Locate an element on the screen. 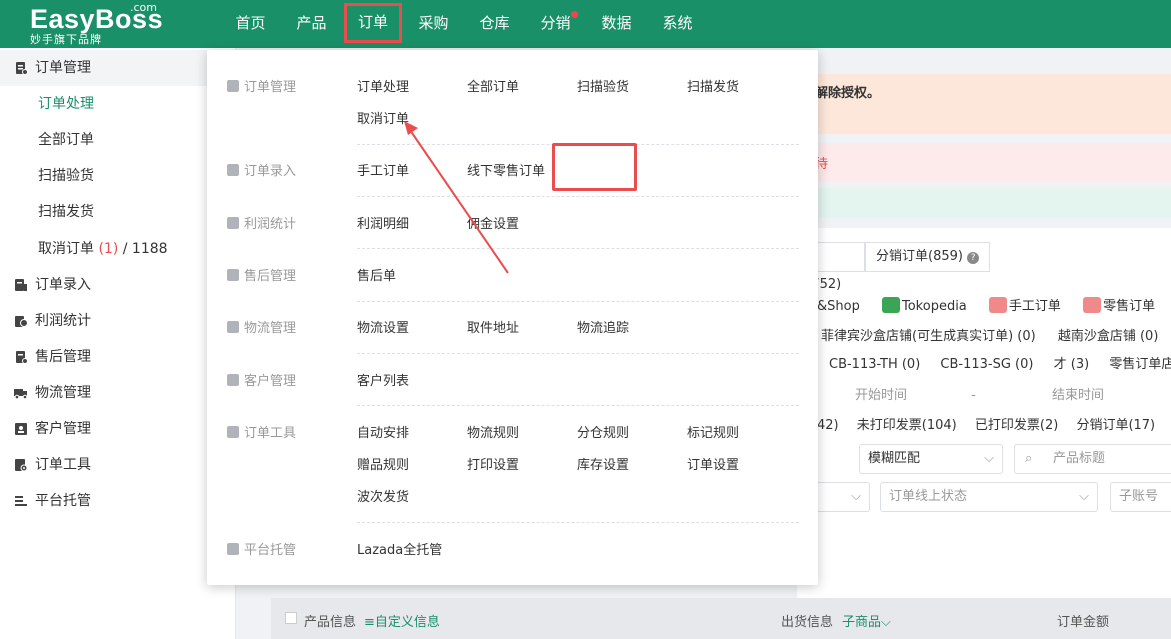 Image resolution: width=1171 pixels, height=639 pixels. dd-link-logistics-rules: 物流规则 is located at coordinates (493, 431).